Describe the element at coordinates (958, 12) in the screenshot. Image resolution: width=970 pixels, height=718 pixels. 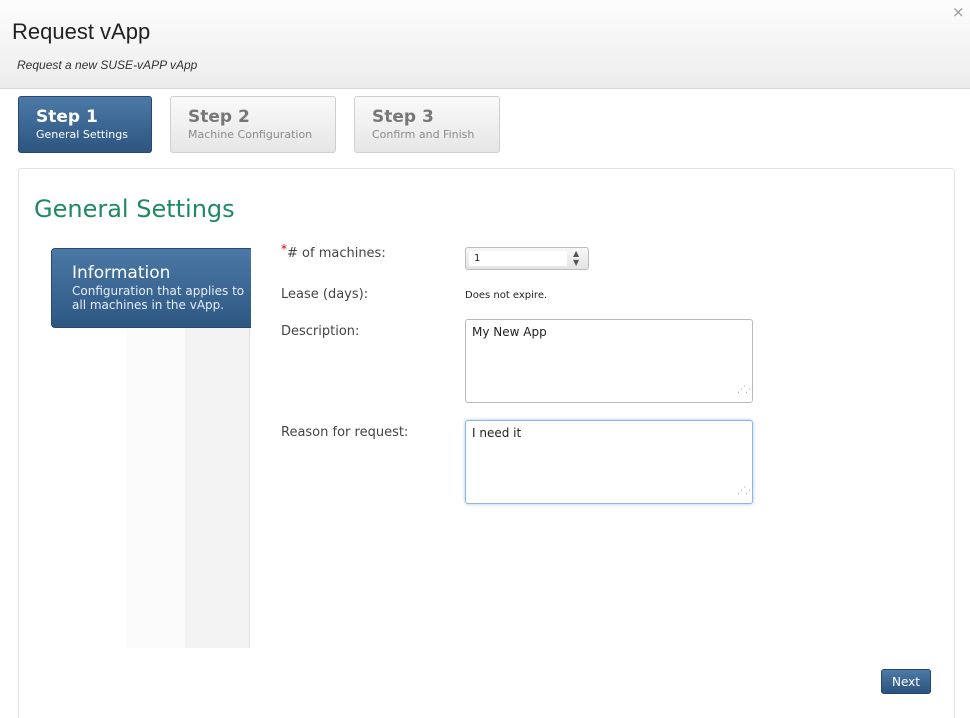
I see `close-icon: ×` at that location.